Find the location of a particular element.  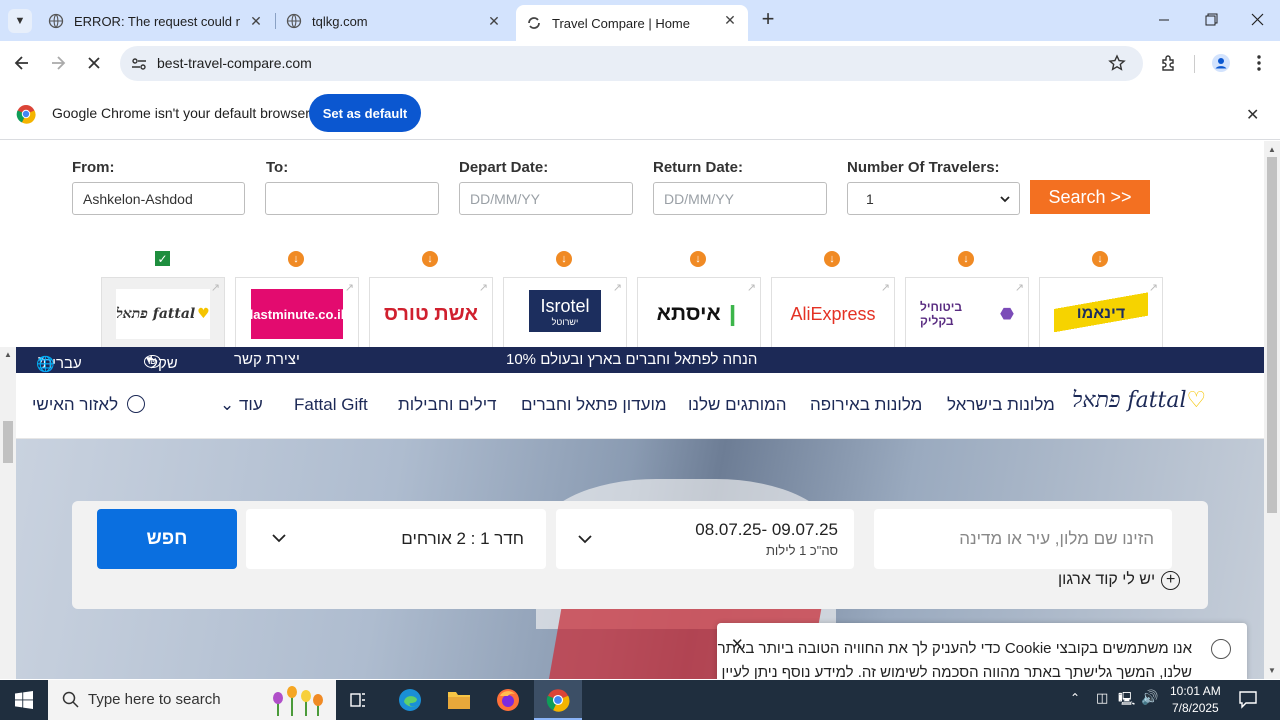

provider-bituach-yashir: ↗ ביטוחיל בקליק ⬣ is located at coordinates (967, 313).